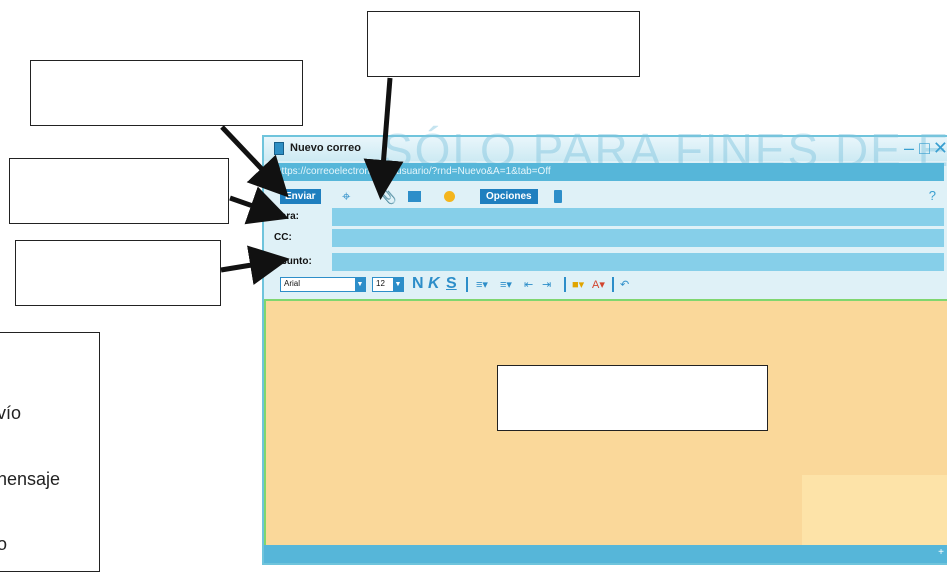 This screenshot has width=947, height=572. Describe the element at coordinates (509, 196) in the screenshot. I see `options-button: Opciones` at that location.